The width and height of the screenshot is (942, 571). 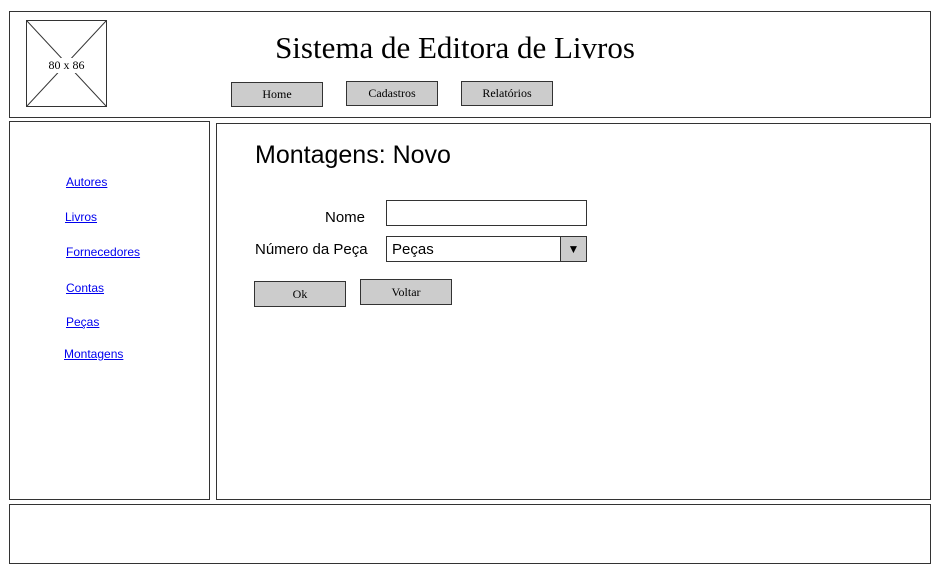 What do you see at coordinates (300, 294) in the screenshot?
I see `ok-button: Ok` at bounding box center [300, 294].